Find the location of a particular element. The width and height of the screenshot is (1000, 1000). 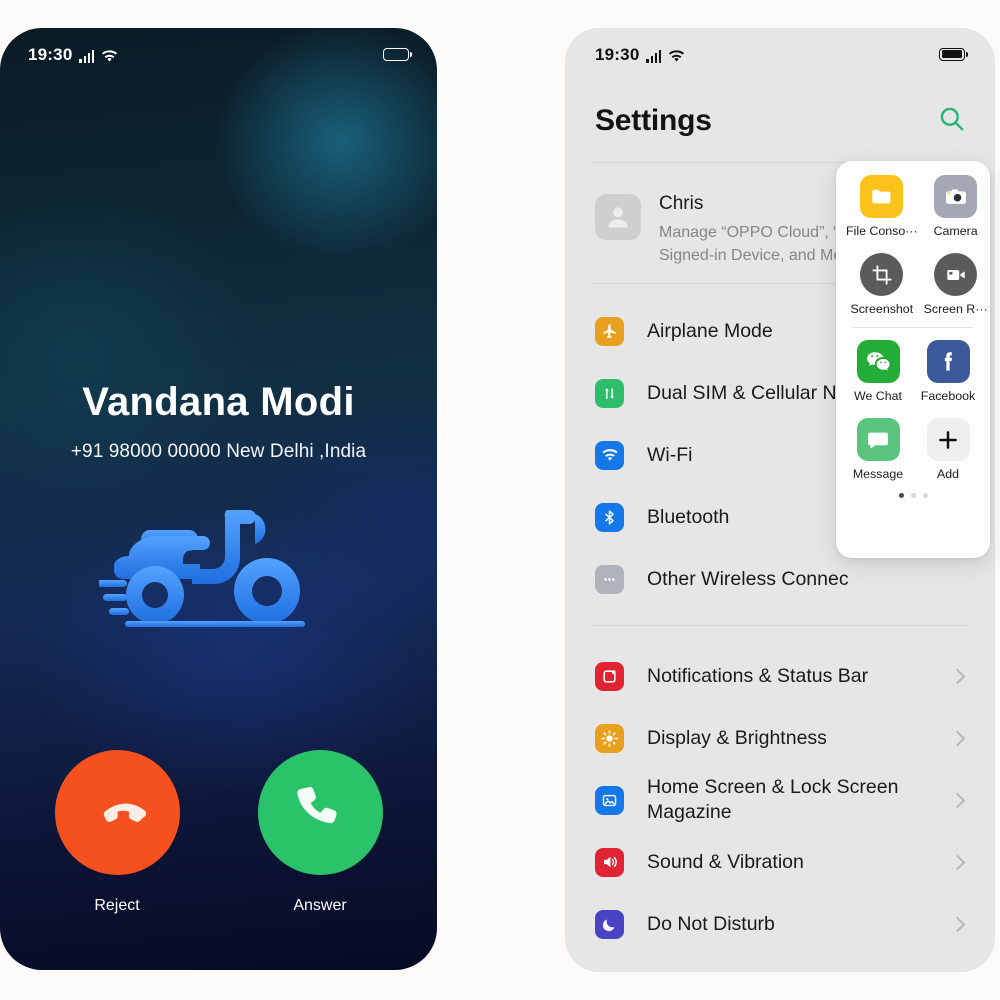

reject-button-circle is located at coordinates (117, 812).